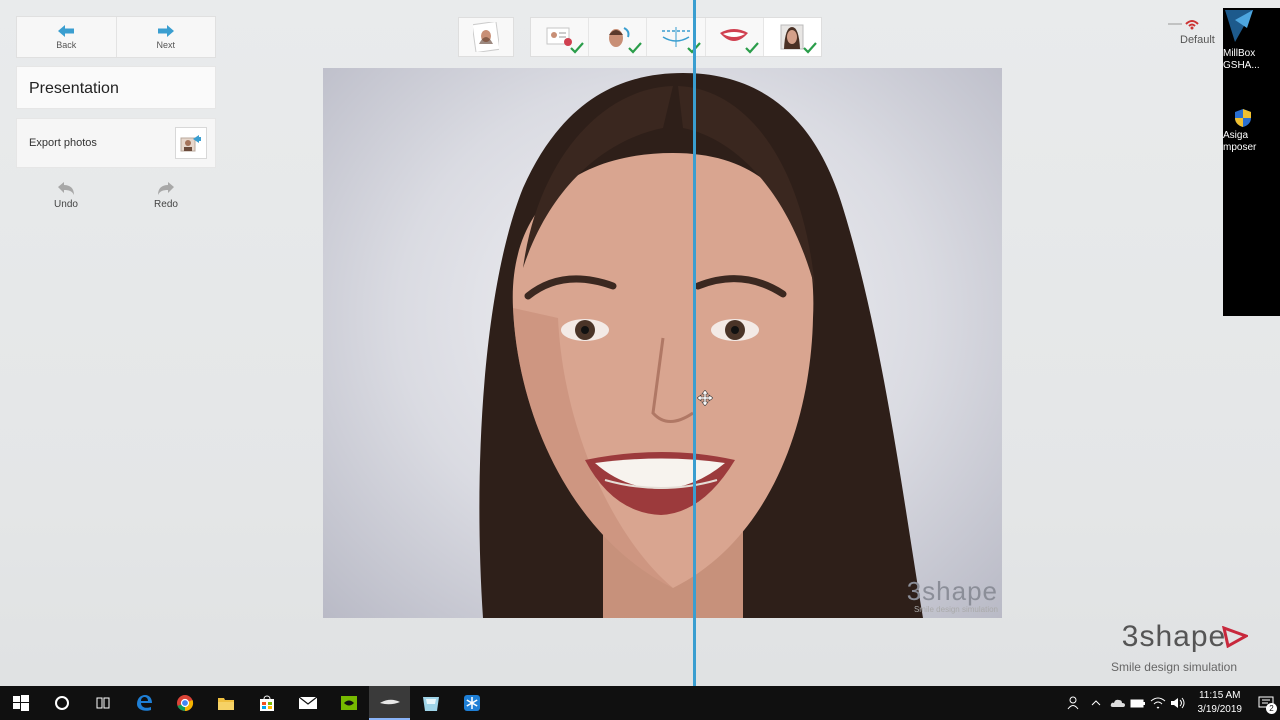 This screenshot has height=720, width=1280. I want to click on snowflake-app-button, so click(471, 703).